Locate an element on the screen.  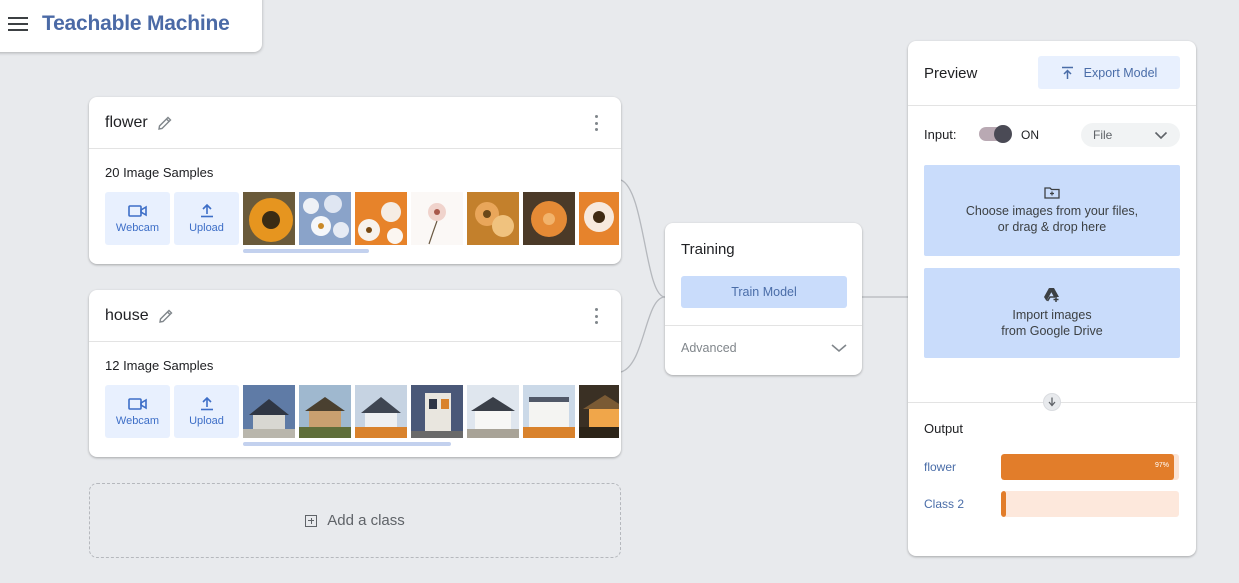
output-row: Class 2 is located at coordinates (1052, 504).